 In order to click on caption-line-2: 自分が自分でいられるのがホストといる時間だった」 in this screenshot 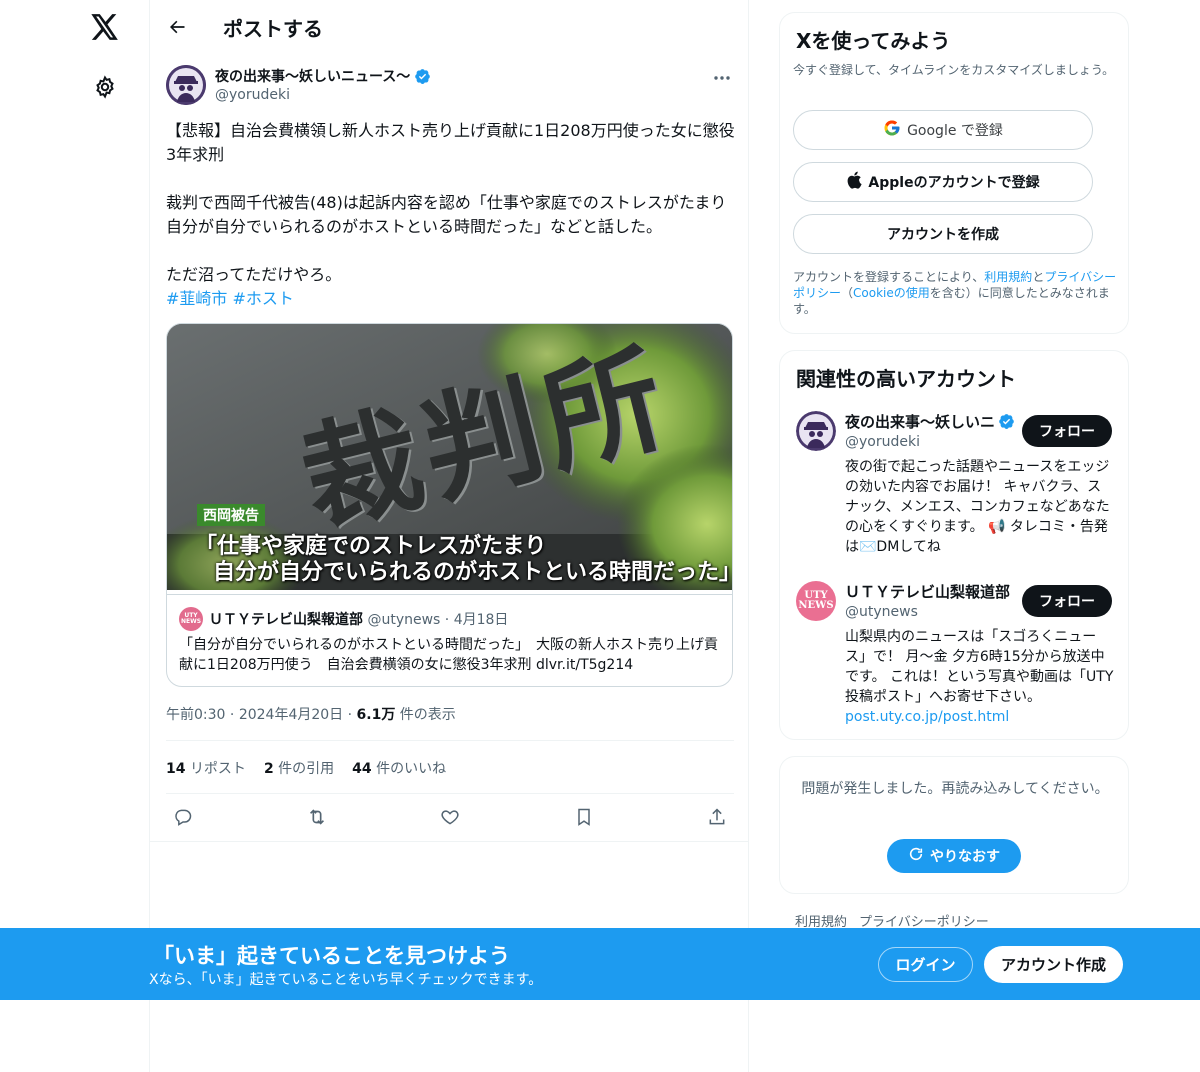, I will do `click(473, 572)`.